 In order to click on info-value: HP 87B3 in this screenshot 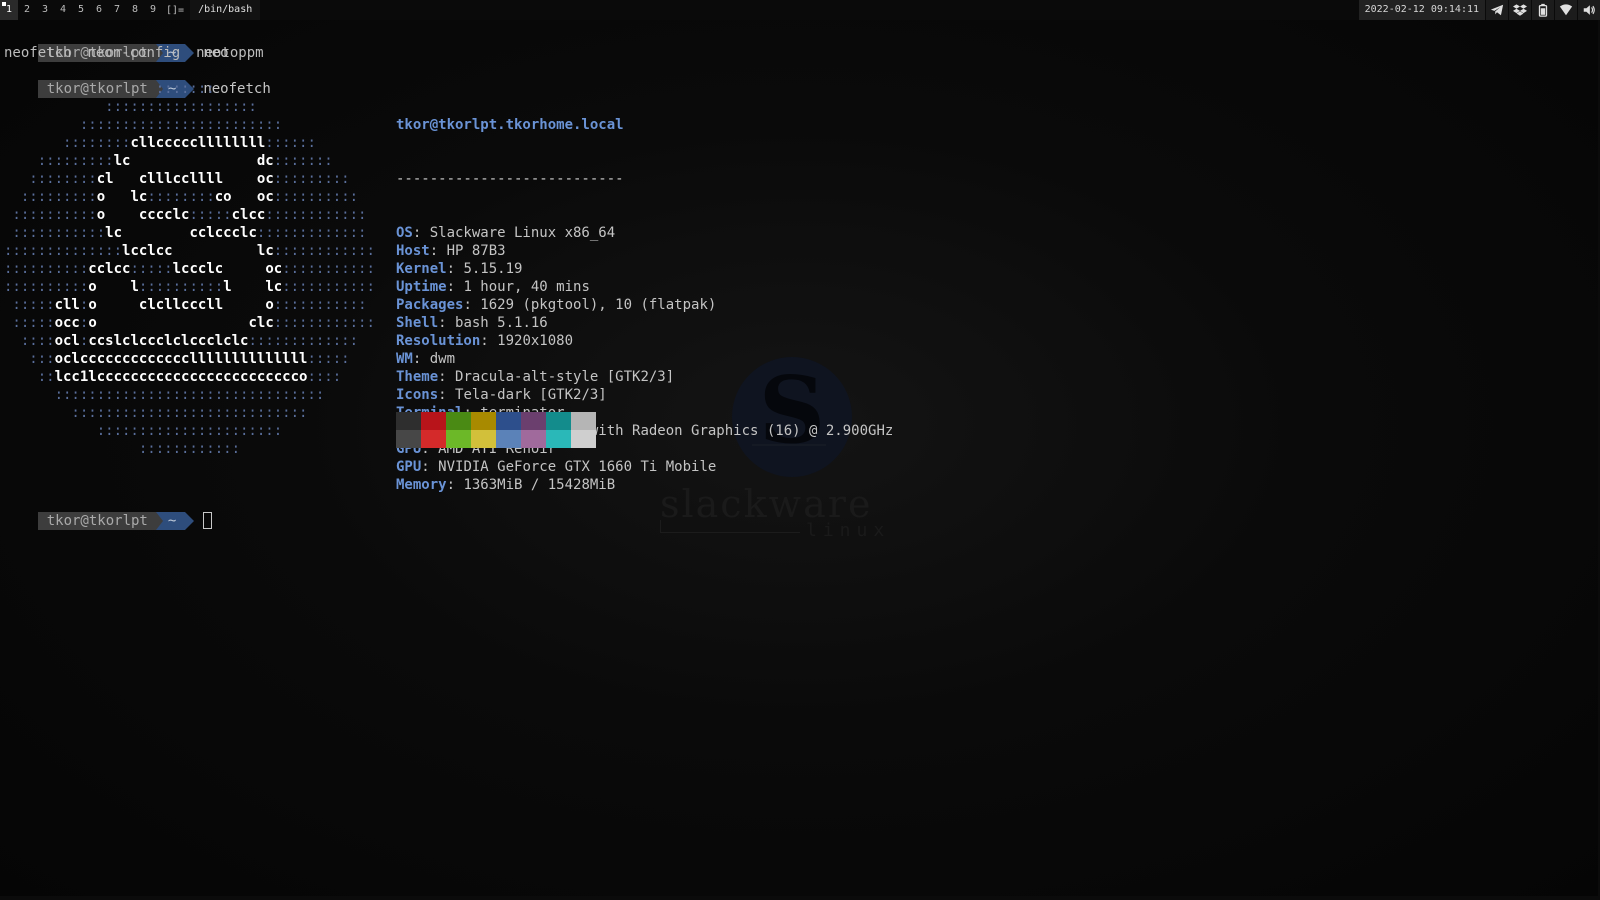, I will do `click(476, 251)`.